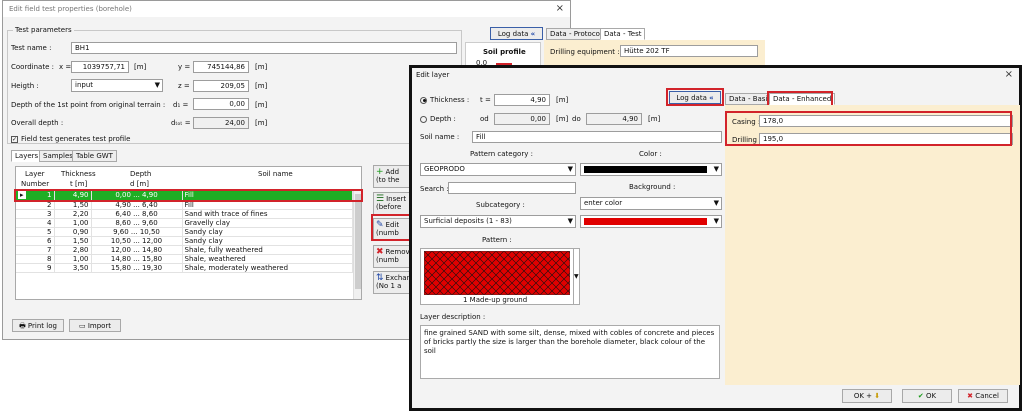  What do you see at coordinates (392, 282) in the screenshot?
I see `exchange-button: ⇅ Exchan (No 1 a` at bounding box center [392, 282].